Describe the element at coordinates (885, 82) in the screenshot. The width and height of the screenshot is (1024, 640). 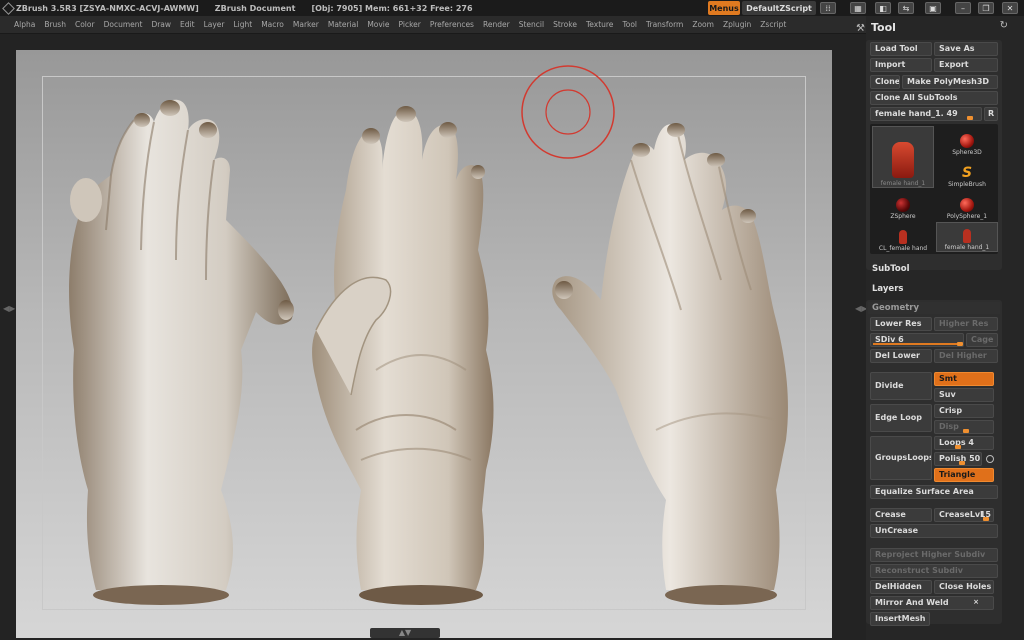
I see `clone-button: Clone` at that location.